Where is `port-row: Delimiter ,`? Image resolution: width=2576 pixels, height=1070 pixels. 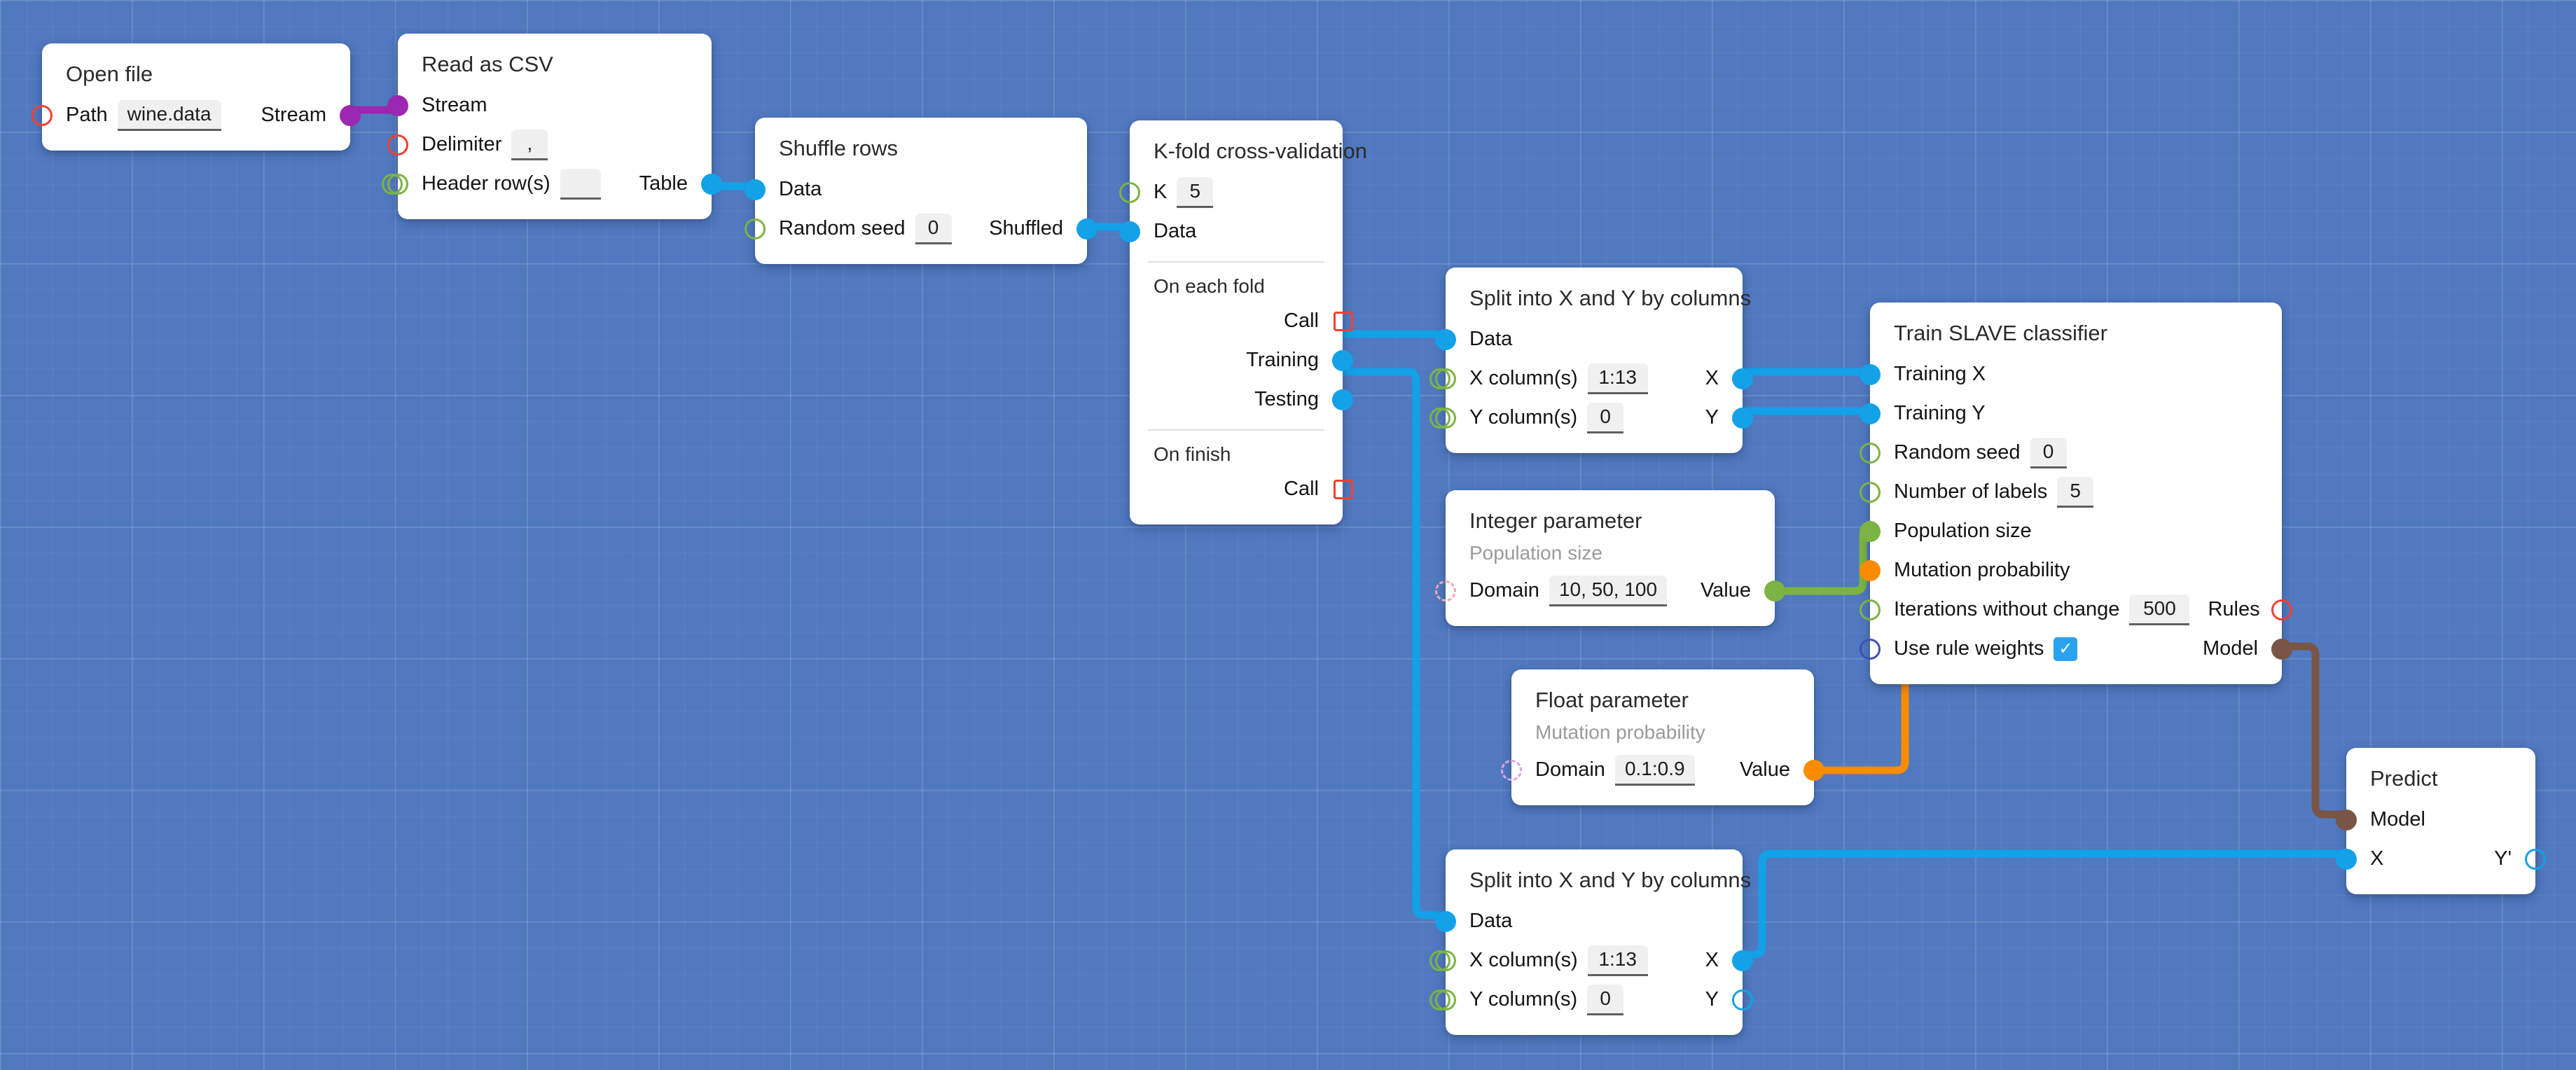 port-row: Delimiter , is located at coordinates (549, 145).